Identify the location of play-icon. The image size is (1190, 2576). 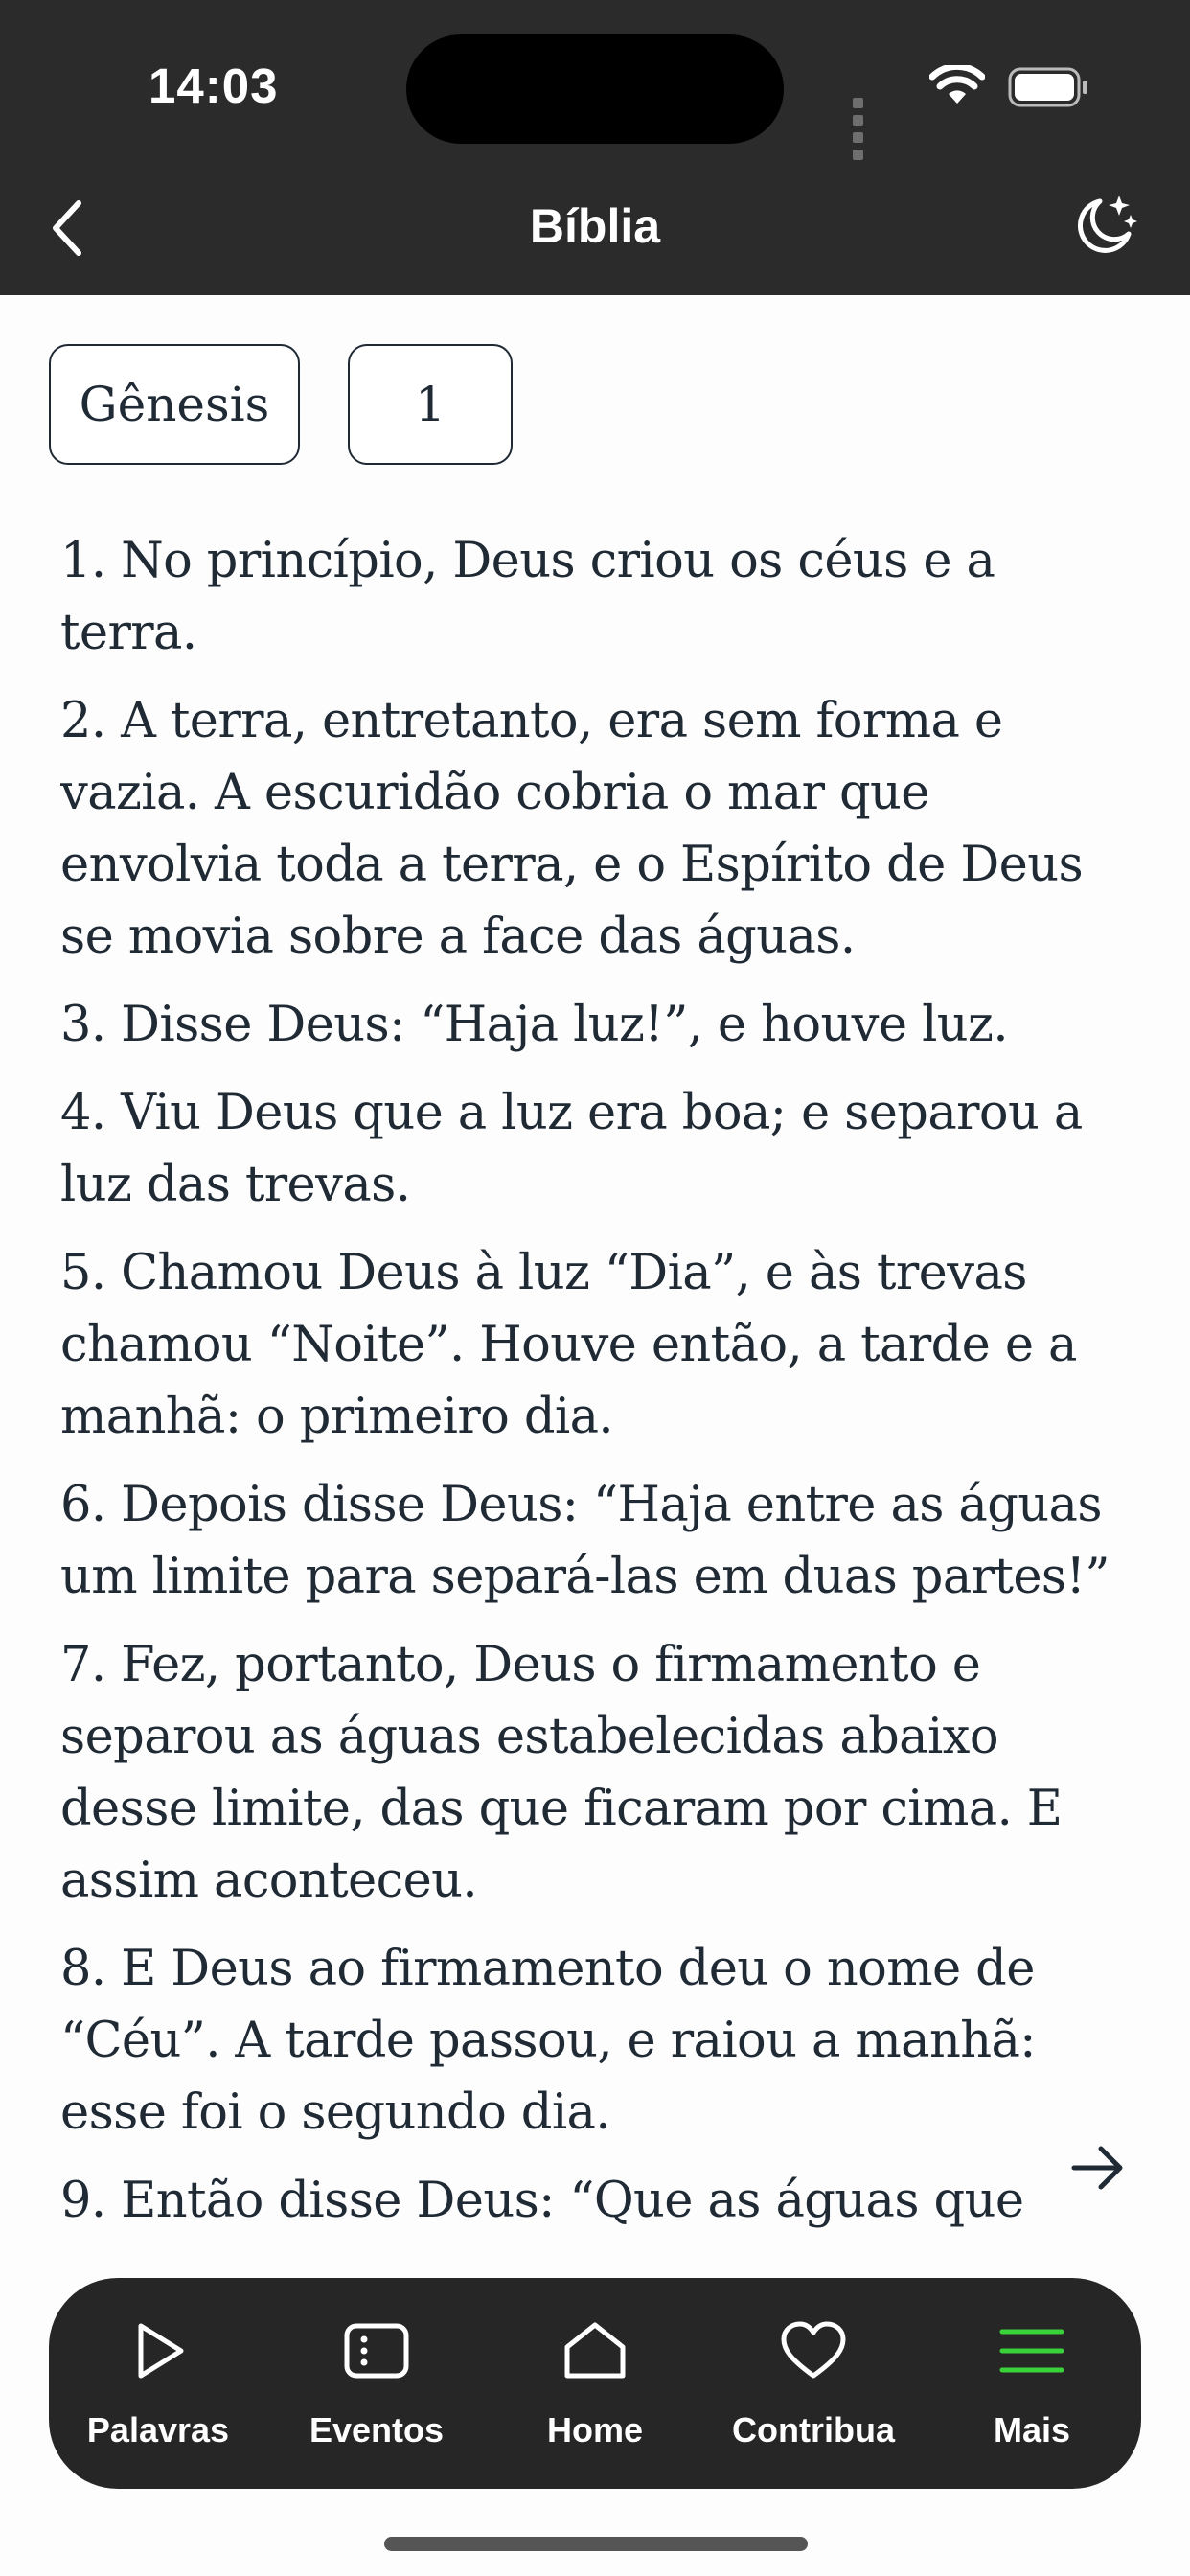
(161, 2351).